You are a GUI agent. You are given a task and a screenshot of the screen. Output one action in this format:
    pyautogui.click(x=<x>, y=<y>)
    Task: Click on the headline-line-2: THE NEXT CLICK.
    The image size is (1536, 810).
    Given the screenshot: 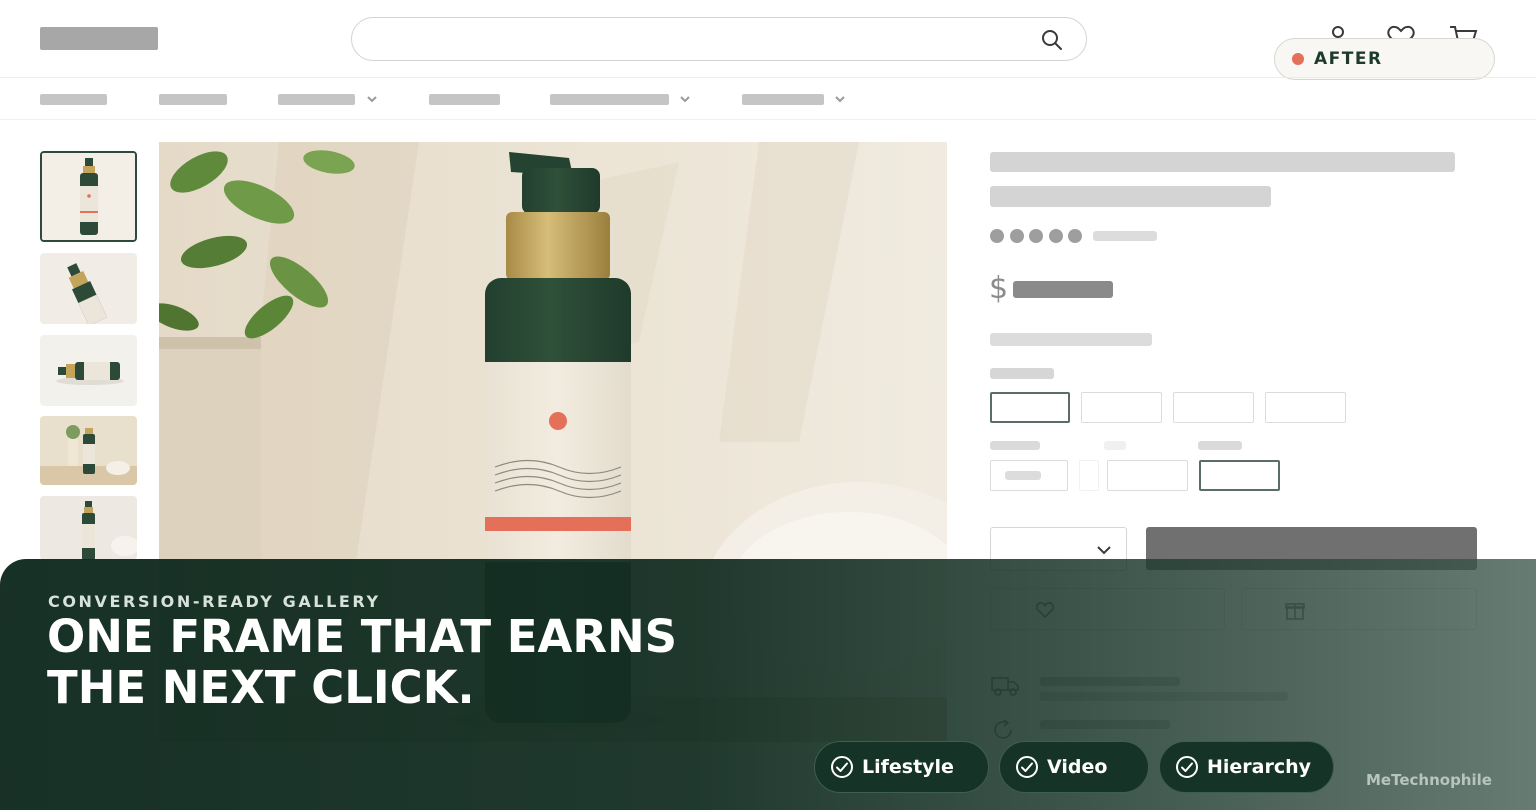 What is the action you would take?
    pyautogui.click(x=261, y=687)
    